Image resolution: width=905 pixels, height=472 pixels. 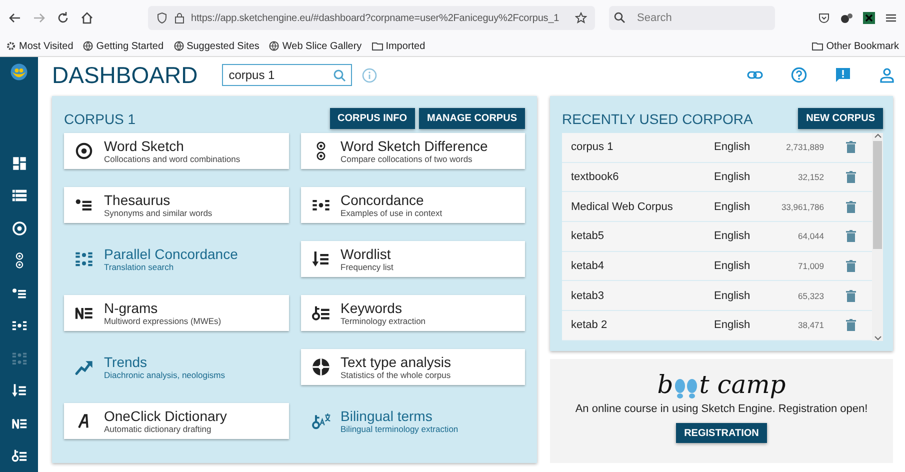 What do you see at coordinates (840, 118) in the screenshot?
I see `new-corpus-button: NEW CORPUS` at bounding box center [840, 118].